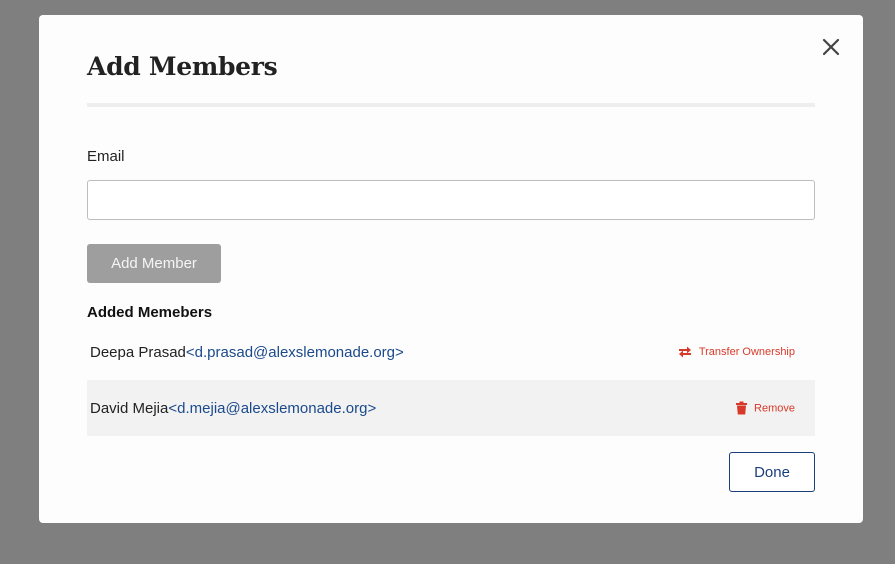 This screenshot has width=895, height=564. I want to click on remove-label: Remove, so click(774, 408).